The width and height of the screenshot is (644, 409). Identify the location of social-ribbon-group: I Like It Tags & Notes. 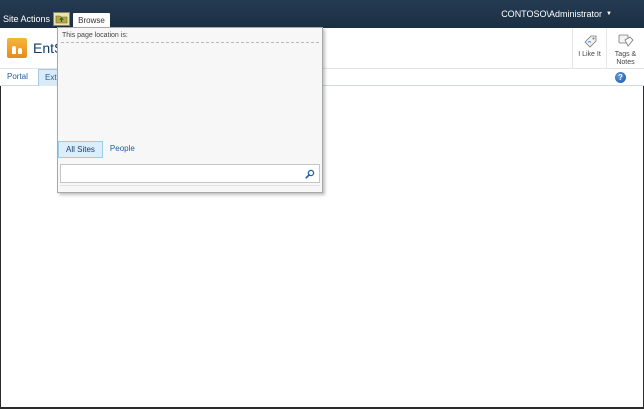
(608, 48).